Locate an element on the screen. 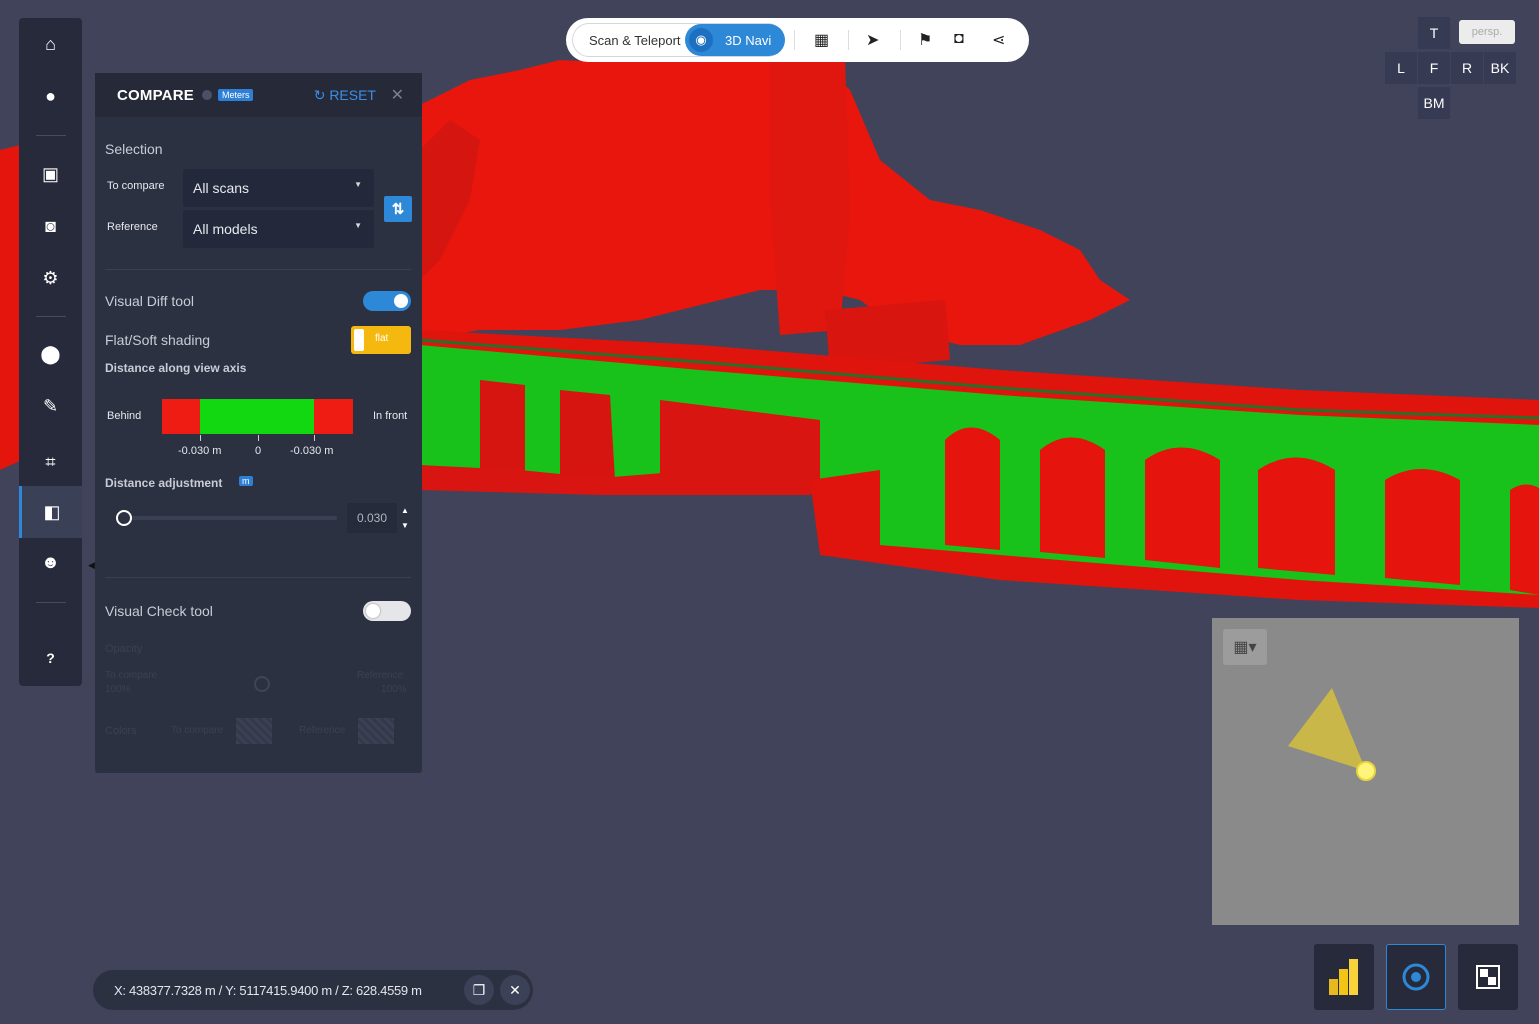  distance-unit-badge: m is located at coordinates (246, 481).